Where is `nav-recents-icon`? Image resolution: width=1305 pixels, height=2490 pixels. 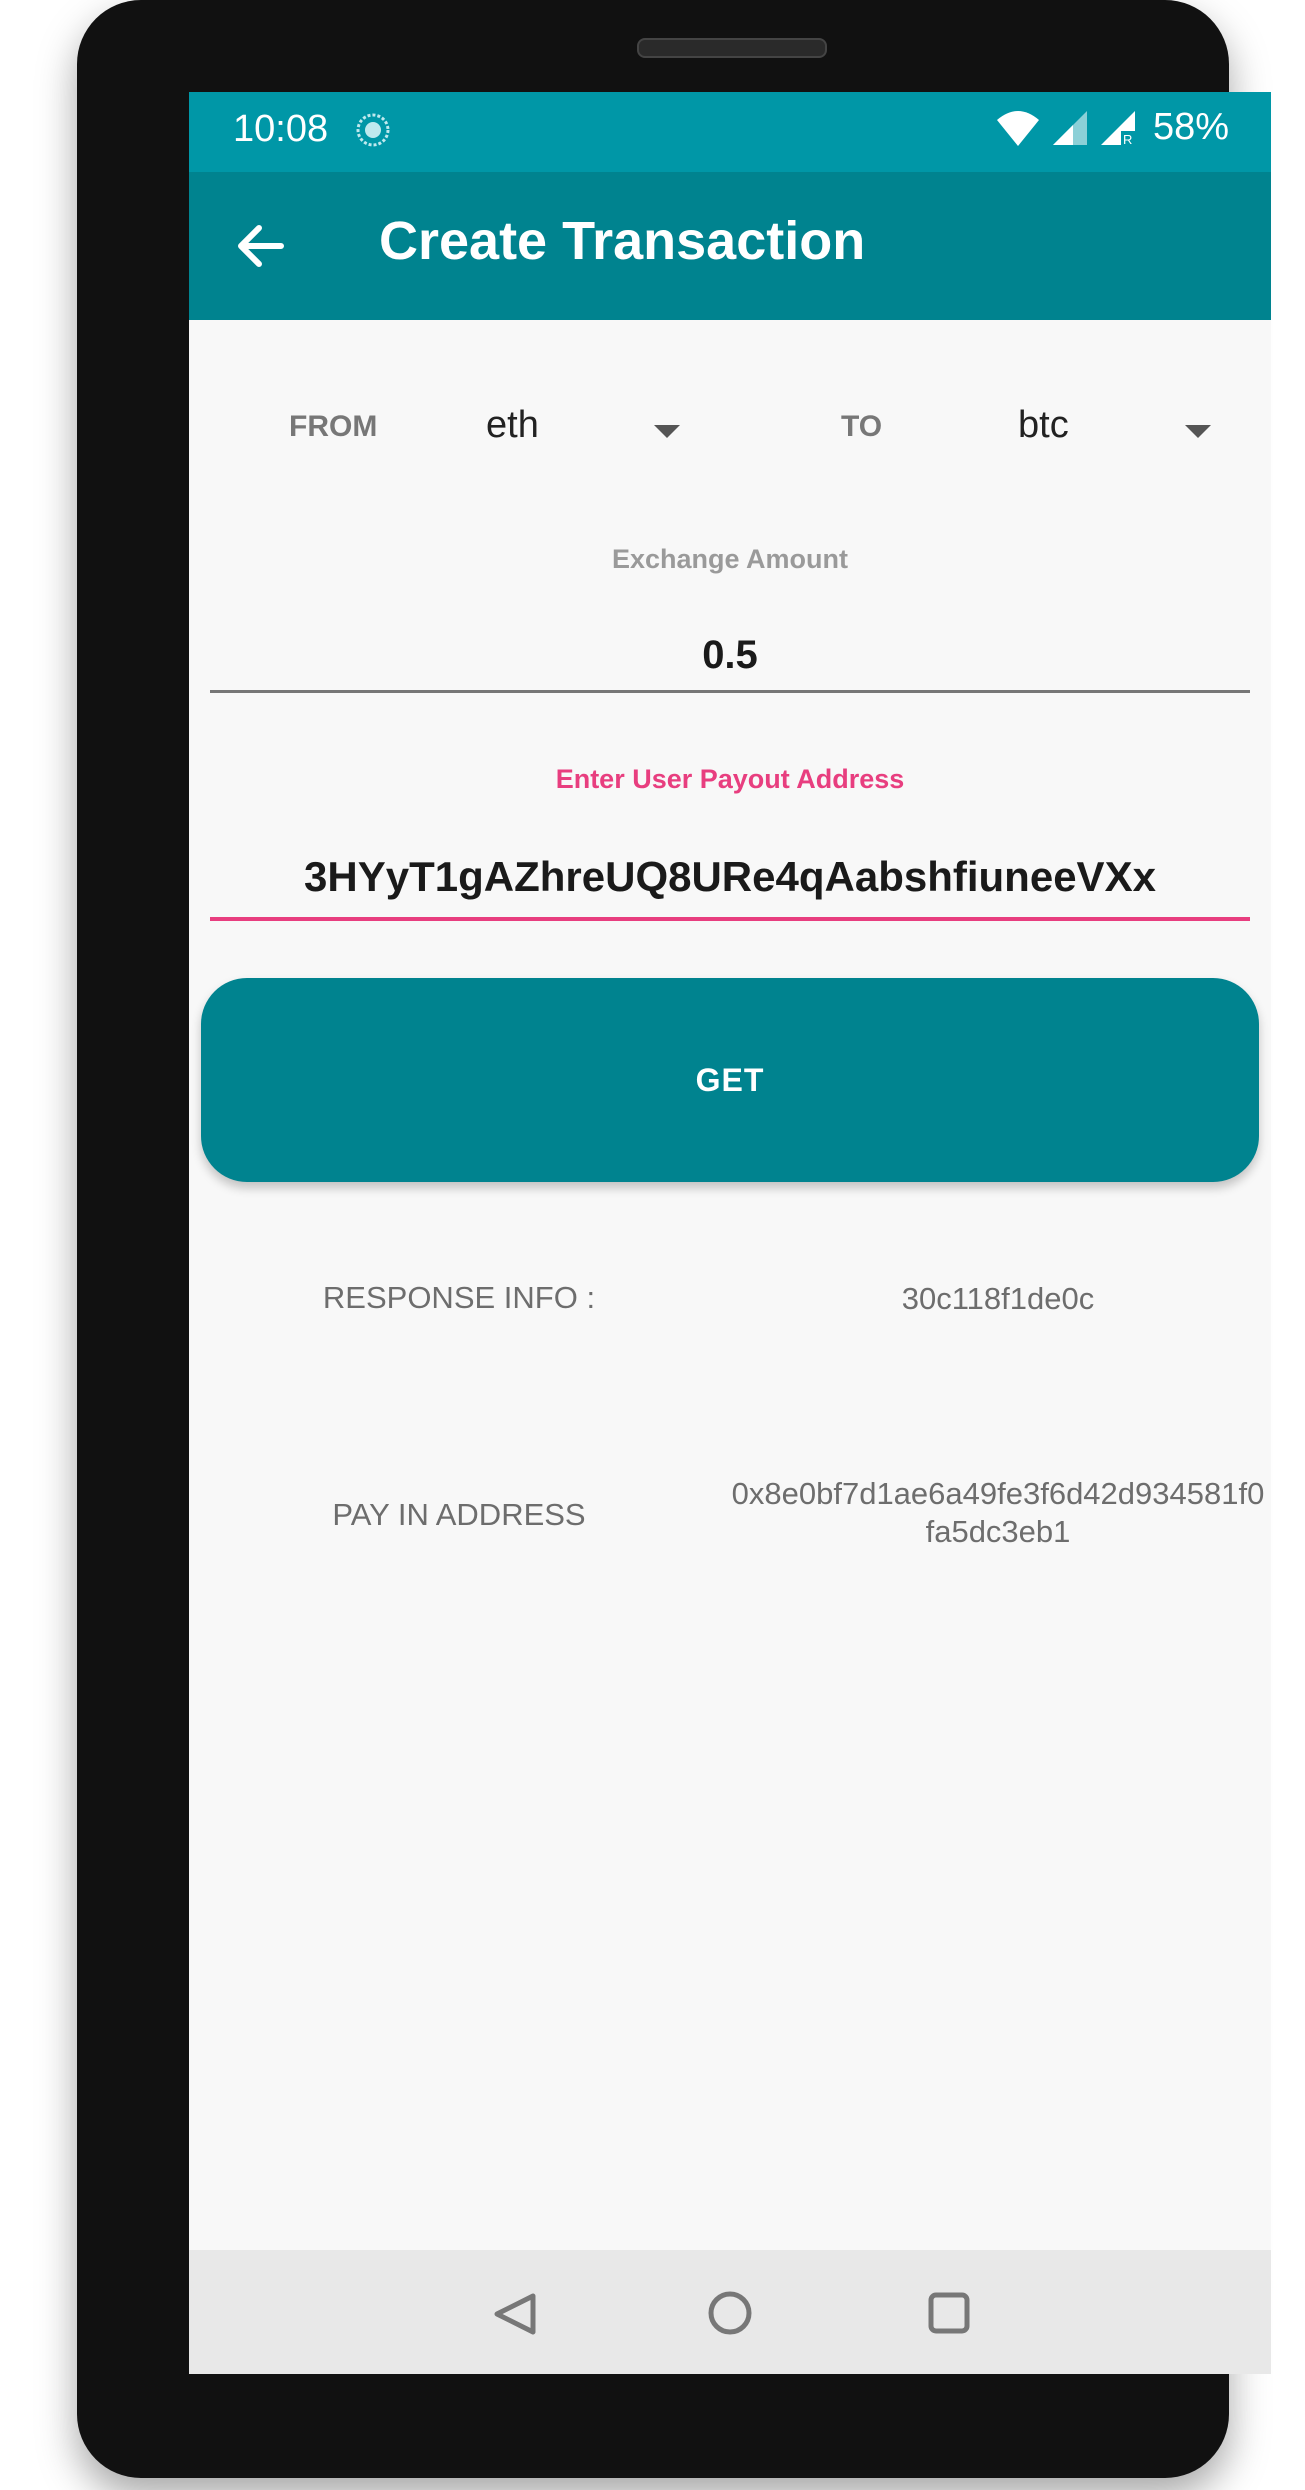 nav-recents-icon is located at coordinates (949, 2313).